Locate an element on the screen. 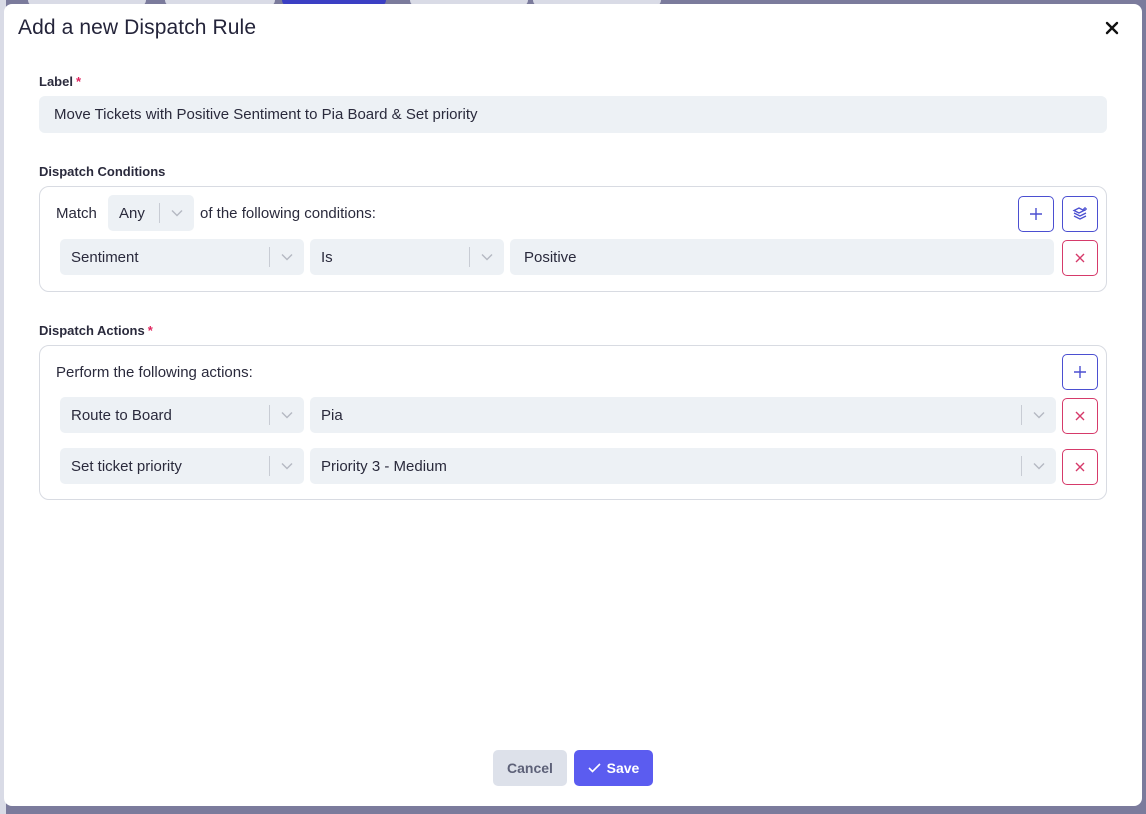  condition-operator-value: Is is located at coordinates (327, 257).